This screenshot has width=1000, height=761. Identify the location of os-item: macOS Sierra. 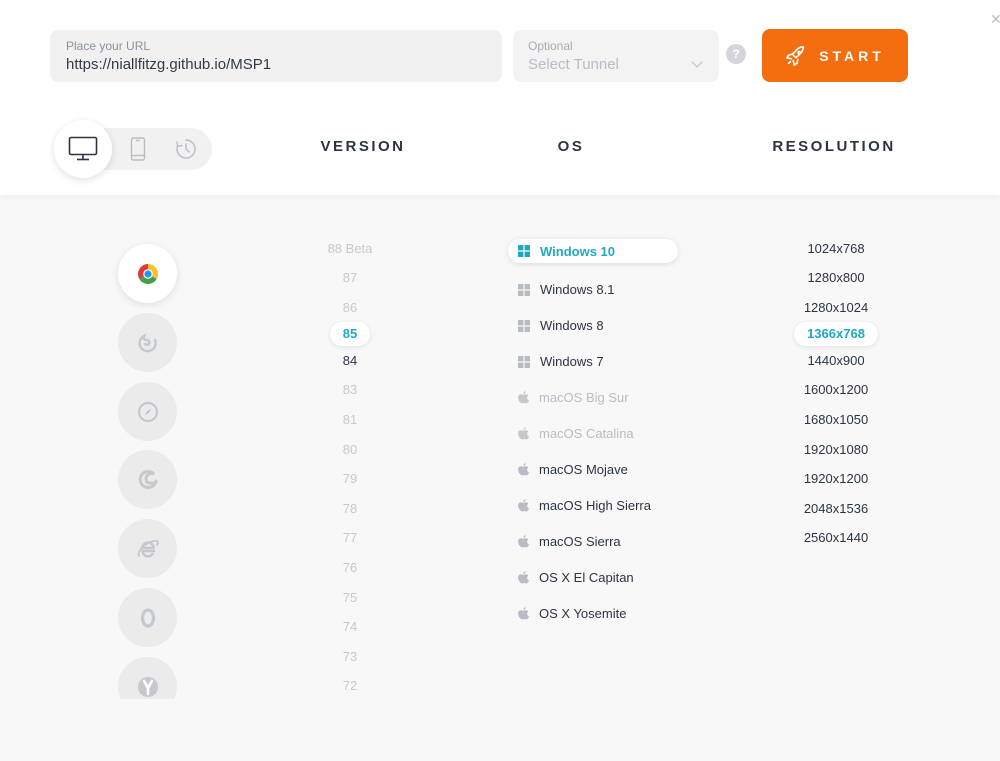
(569, 541).